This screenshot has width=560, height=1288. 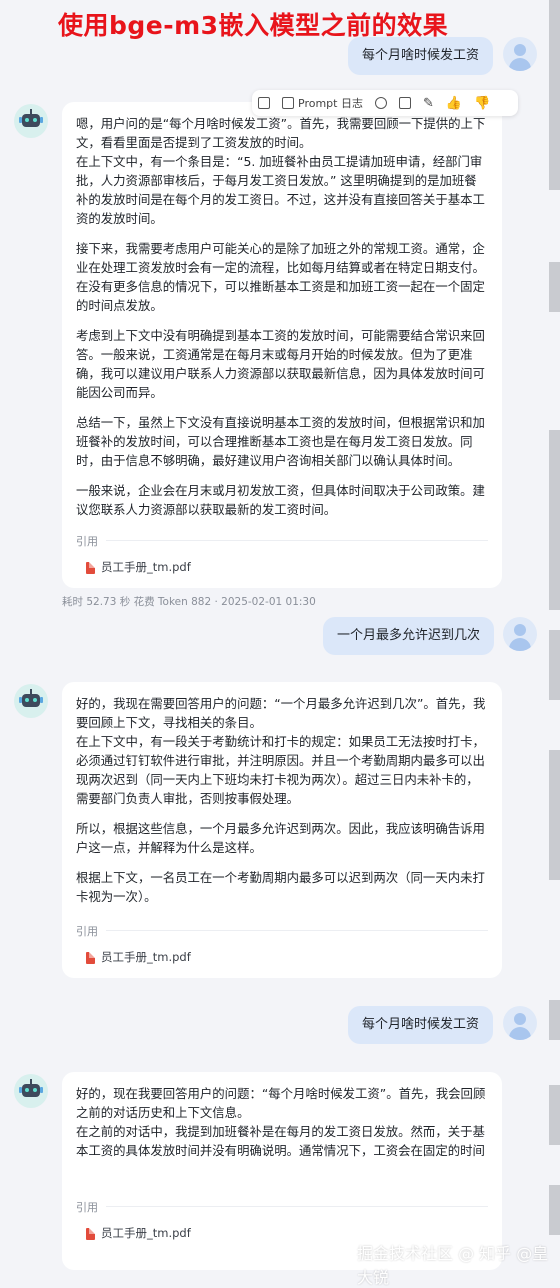 I want to click on document-icon, so click(x=288, y=103).